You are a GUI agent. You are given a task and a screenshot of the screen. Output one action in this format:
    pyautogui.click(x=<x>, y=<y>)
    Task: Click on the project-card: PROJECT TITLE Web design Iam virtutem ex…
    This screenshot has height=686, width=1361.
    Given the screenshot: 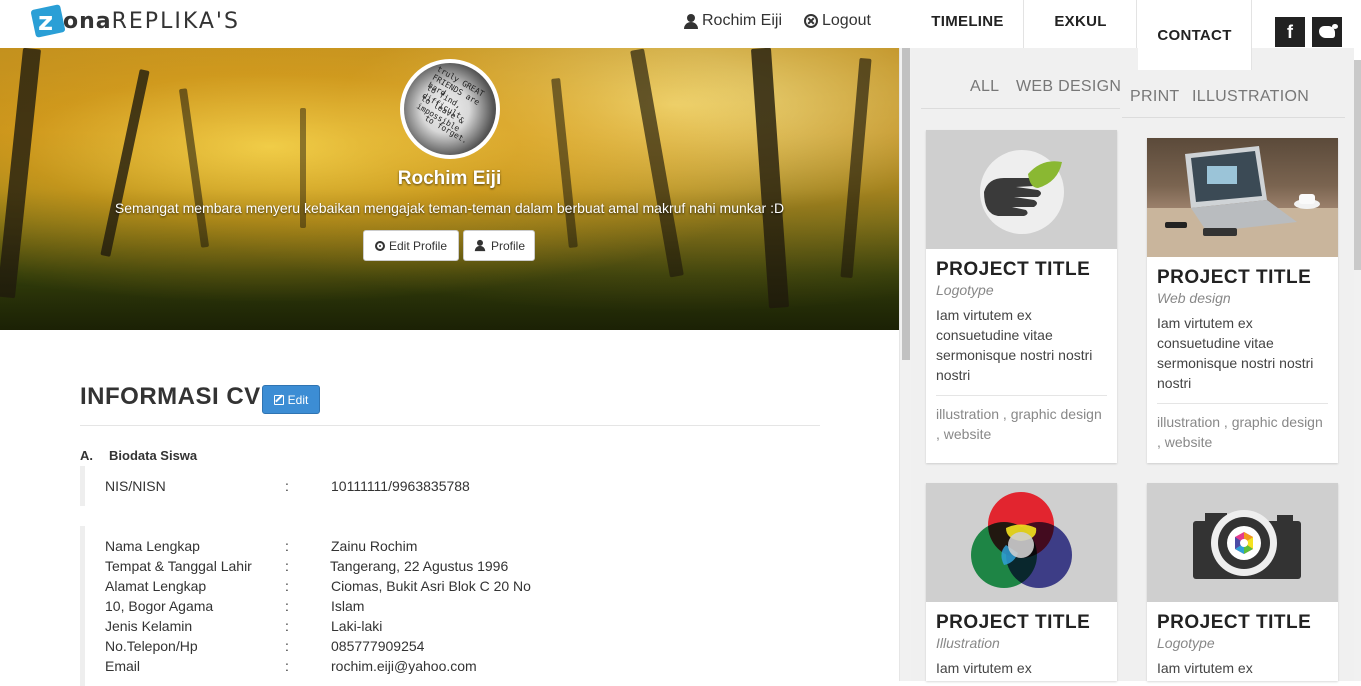 What is the action you would take?
    pyautogui.click(x=1242, y=300)
    